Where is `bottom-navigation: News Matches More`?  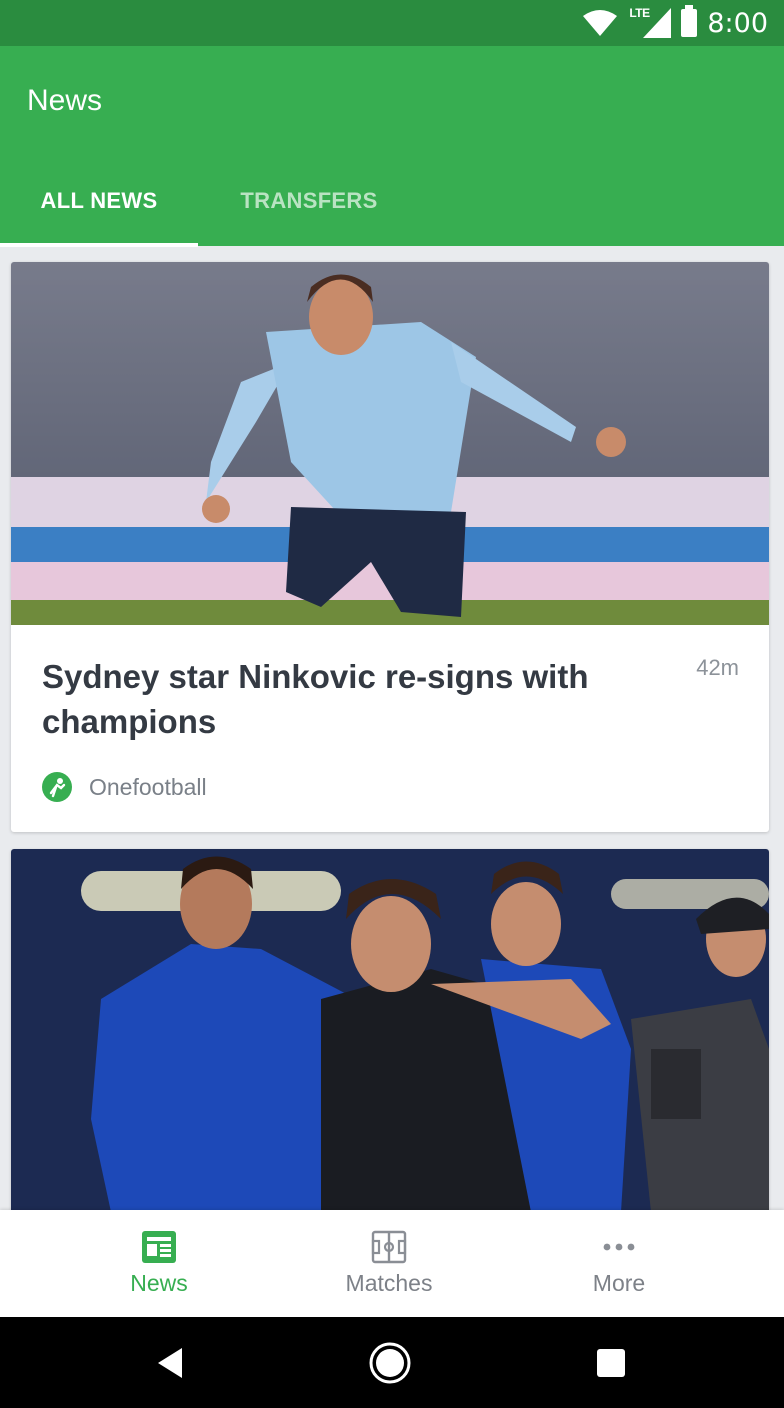 bottom-navigation: News Matches More is located at coordinates (392, 1263).